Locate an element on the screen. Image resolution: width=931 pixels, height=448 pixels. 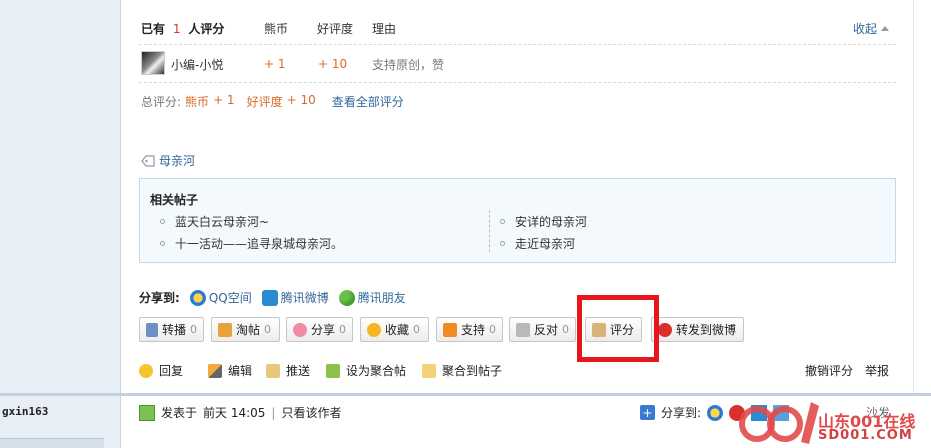
edit-action: 编辑 is located at coordinates (230, 370).